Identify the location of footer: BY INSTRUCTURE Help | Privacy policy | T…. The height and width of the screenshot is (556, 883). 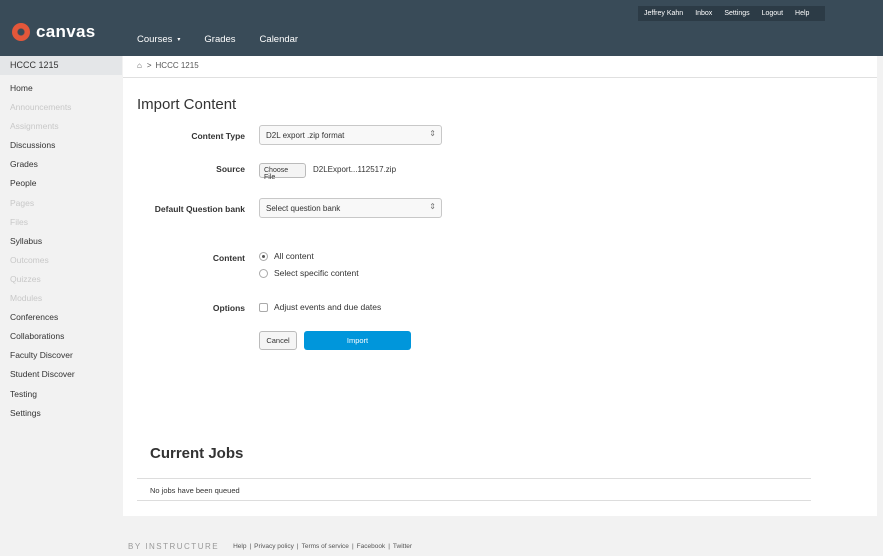
(270, 546).